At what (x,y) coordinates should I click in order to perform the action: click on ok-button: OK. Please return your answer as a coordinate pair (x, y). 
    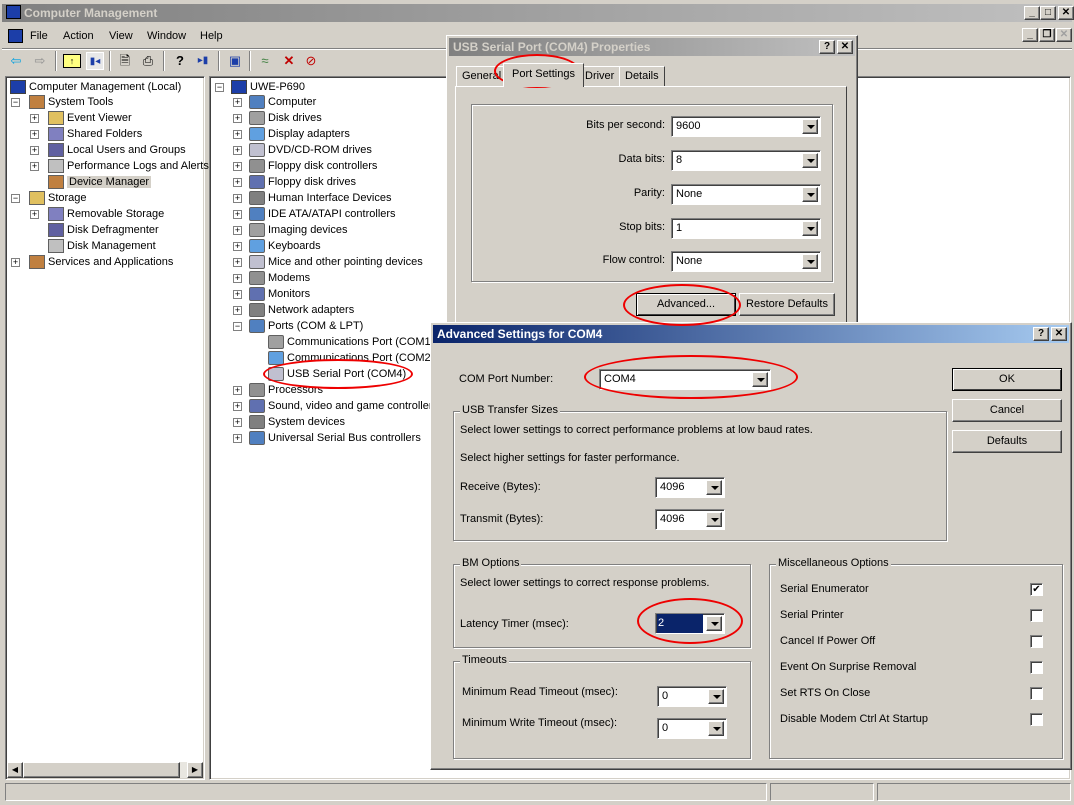
    Looking at the image, I should click on (1007, 379).